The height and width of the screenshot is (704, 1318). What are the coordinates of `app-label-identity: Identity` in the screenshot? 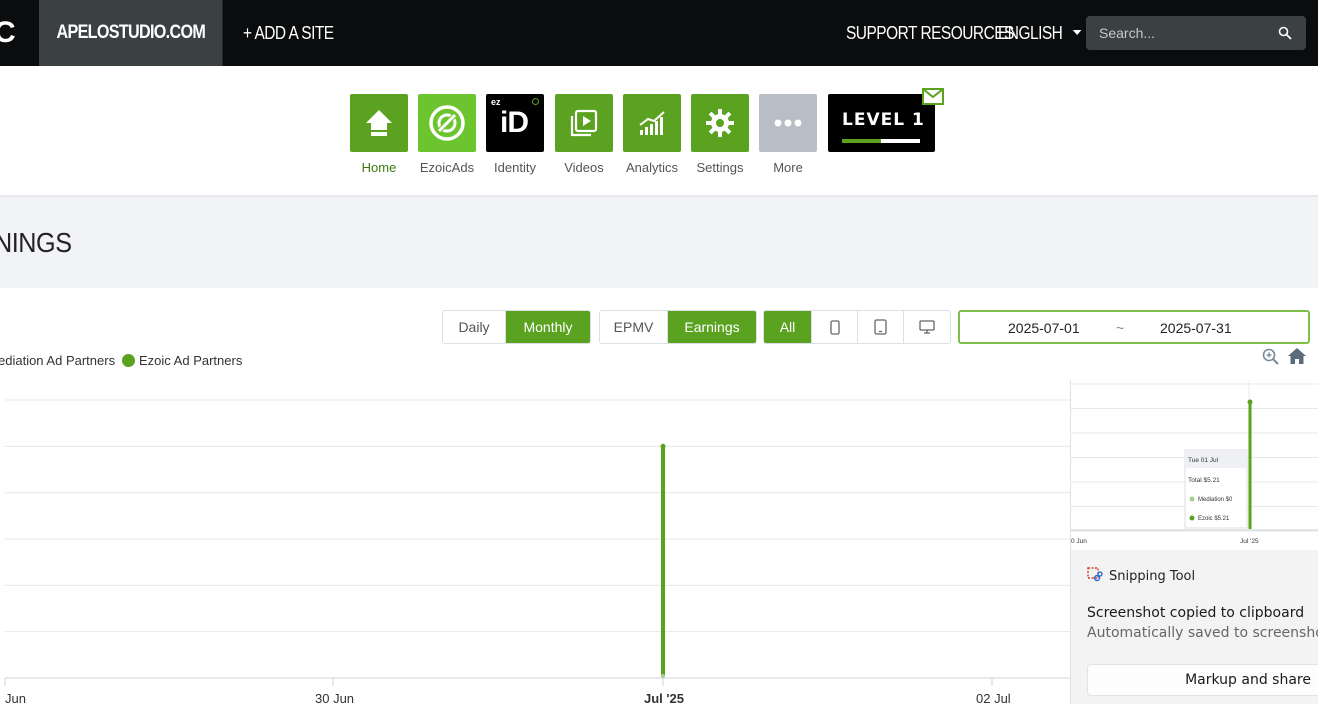 It's located at (515, 167).